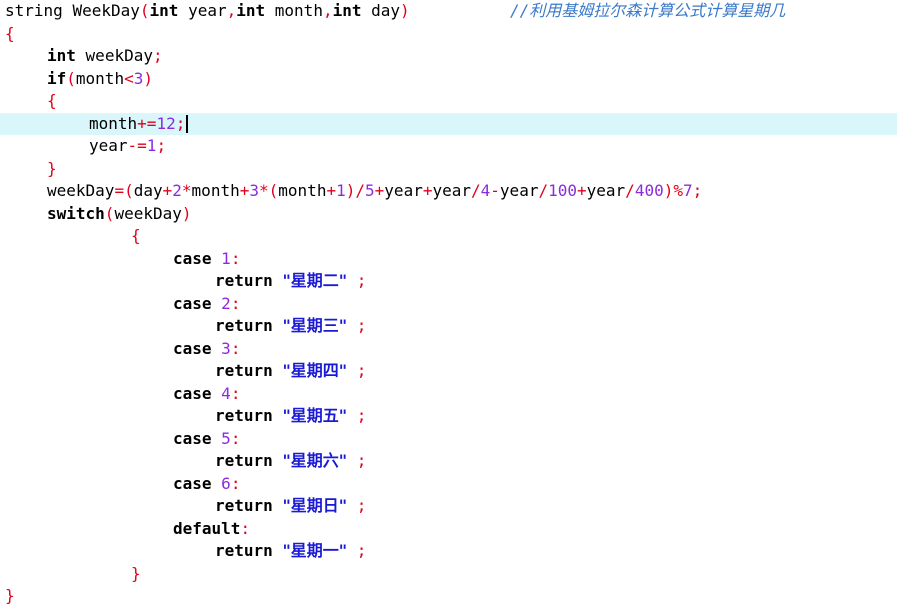 This screenshot has width=897, height=607. What do you see at coordinates (678, 190) in the screenshot?
I see `operator: %` at bounding box center [678, 190].